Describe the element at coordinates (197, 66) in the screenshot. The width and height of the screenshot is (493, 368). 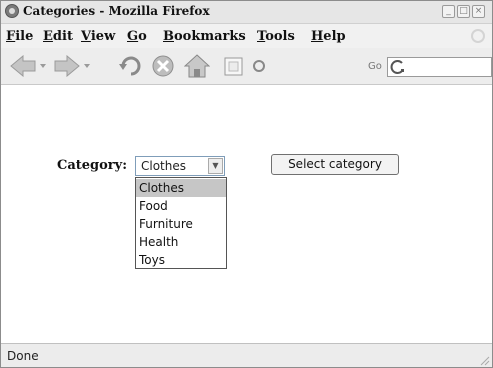
I see `home-icon` at that location.